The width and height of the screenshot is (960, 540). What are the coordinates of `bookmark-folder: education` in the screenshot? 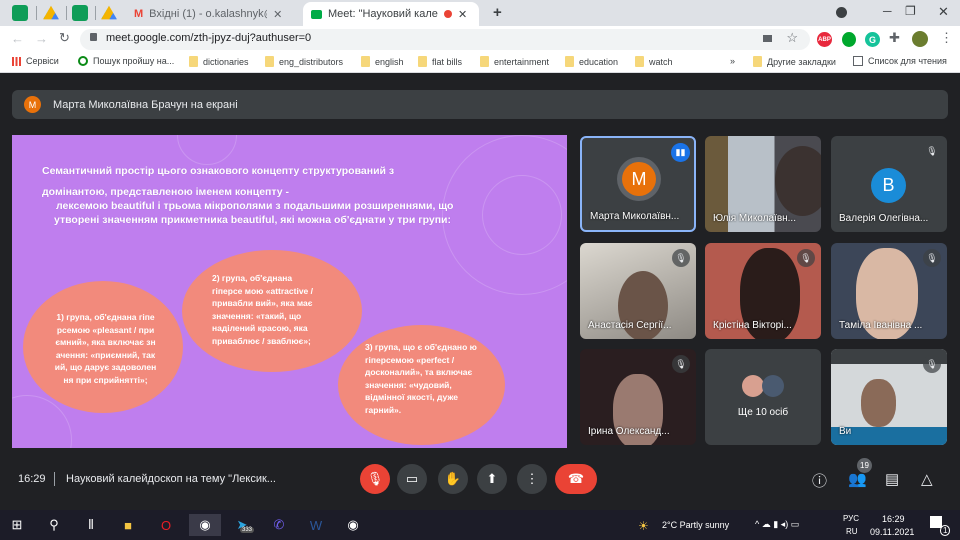 It's located at (591, 61).